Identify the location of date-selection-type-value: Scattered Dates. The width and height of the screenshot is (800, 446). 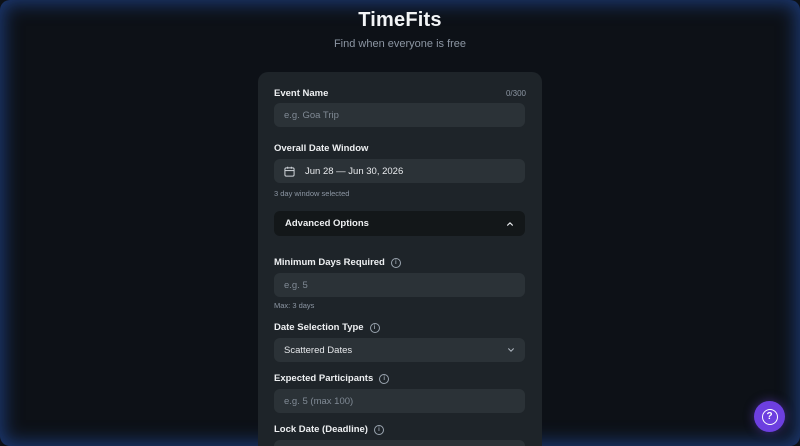
(318, 350).